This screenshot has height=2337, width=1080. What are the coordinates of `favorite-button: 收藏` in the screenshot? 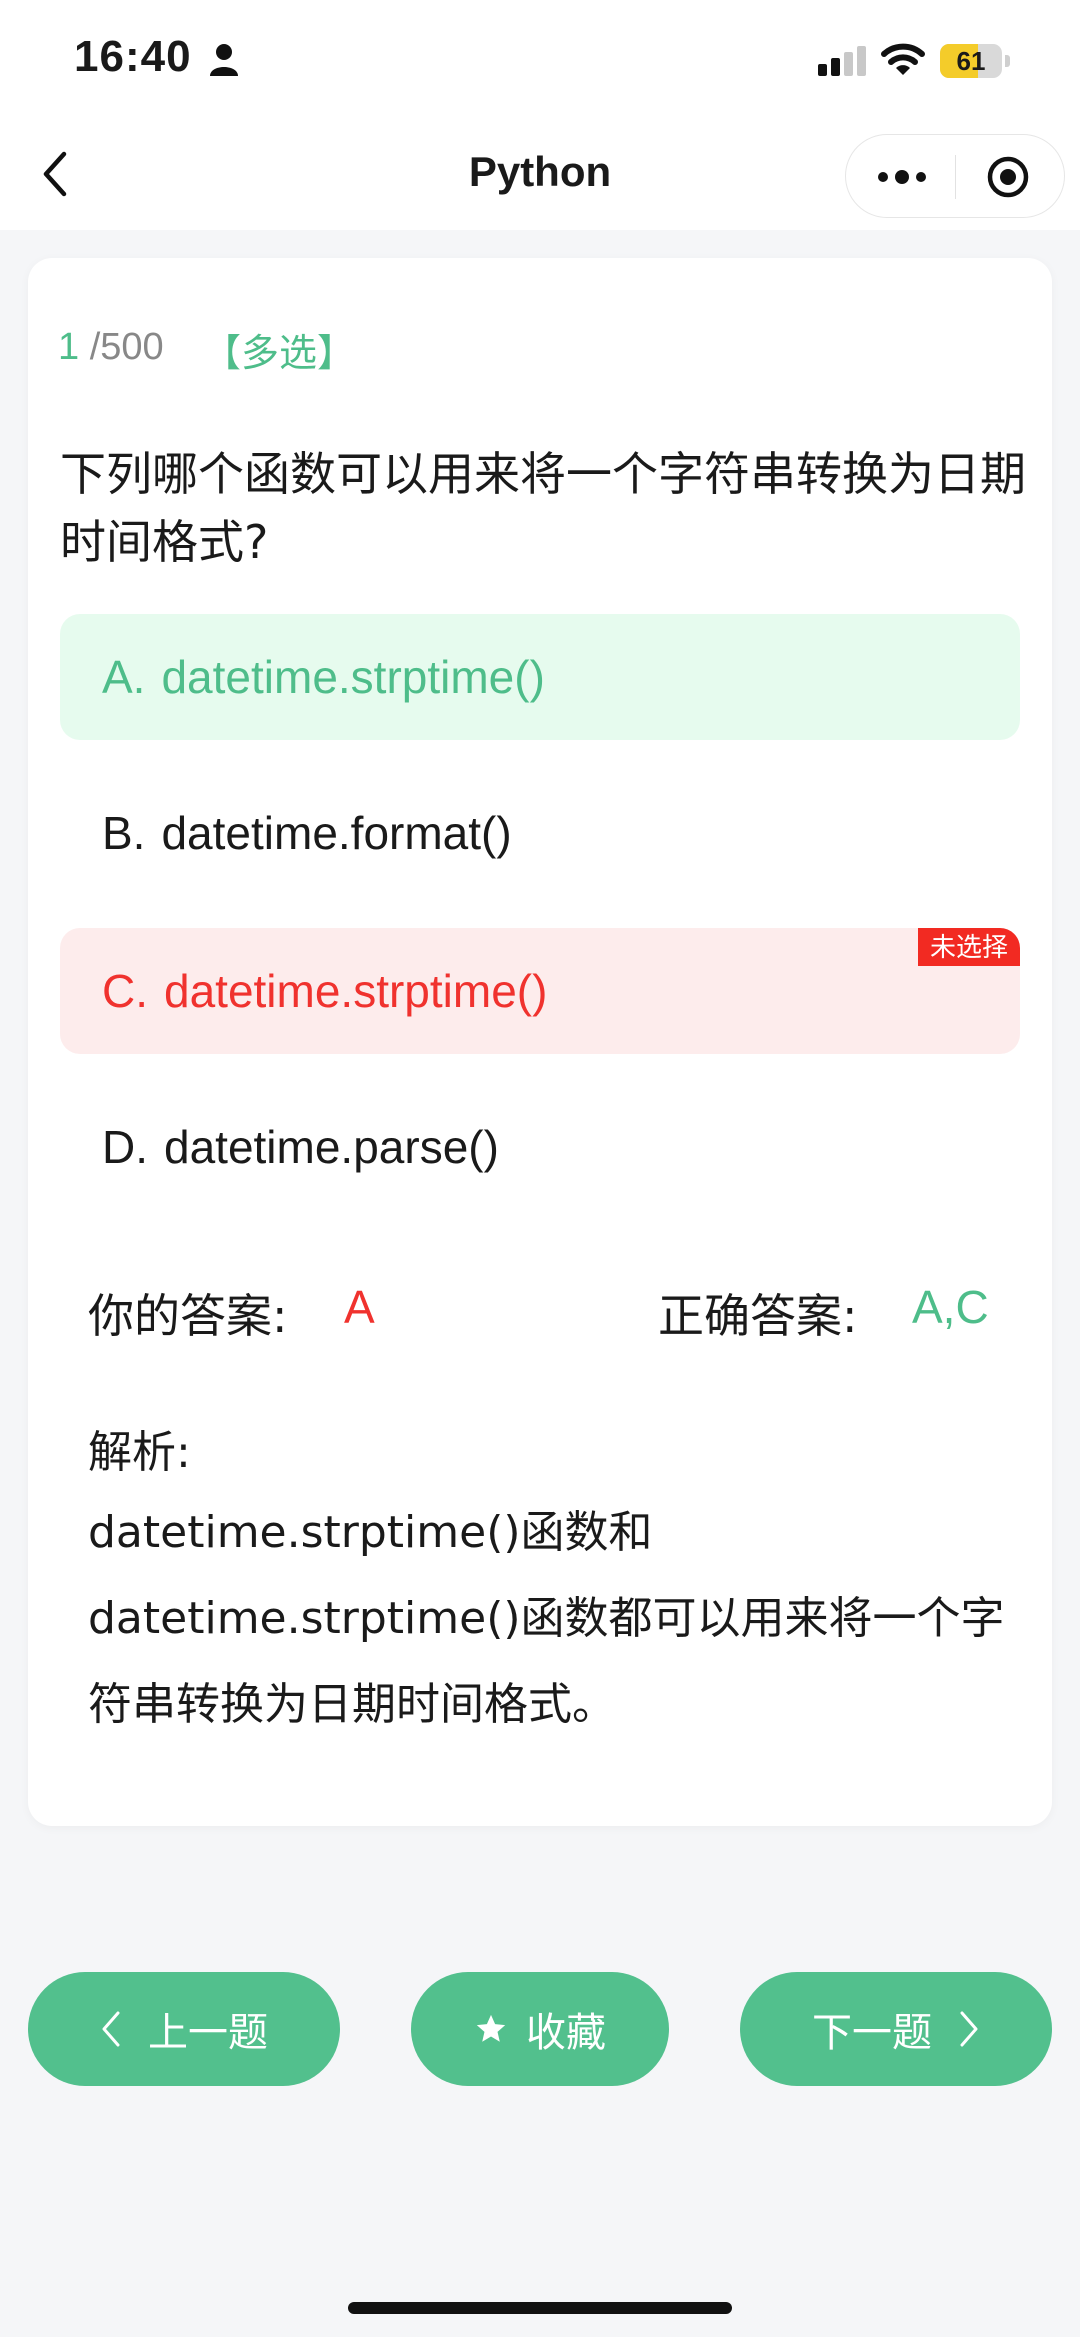 It's located at (540, 2029).